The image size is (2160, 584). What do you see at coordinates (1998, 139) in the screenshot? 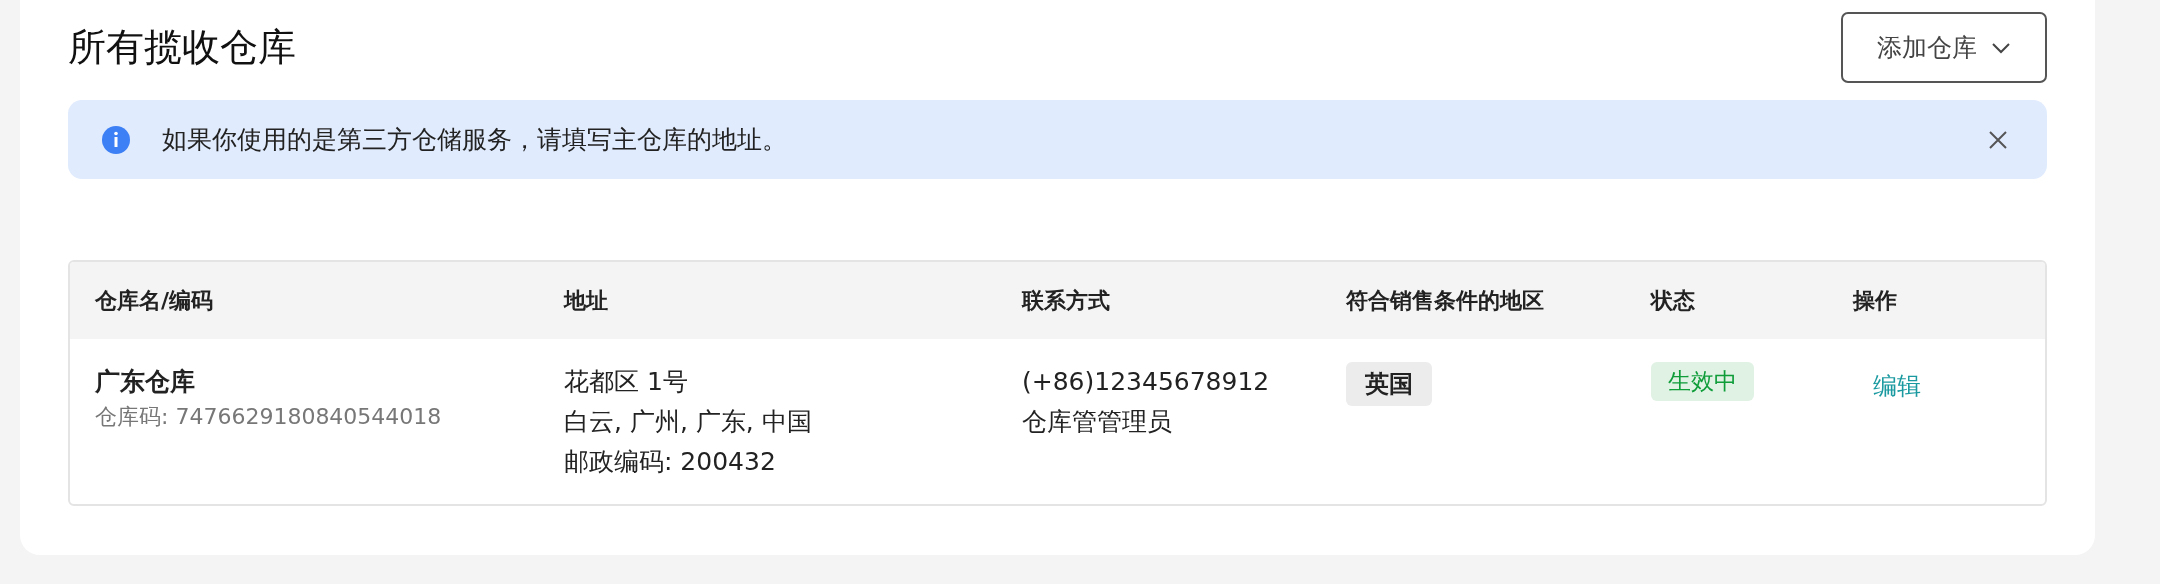
I see `close-icon` at bounding box center [1998, 139].